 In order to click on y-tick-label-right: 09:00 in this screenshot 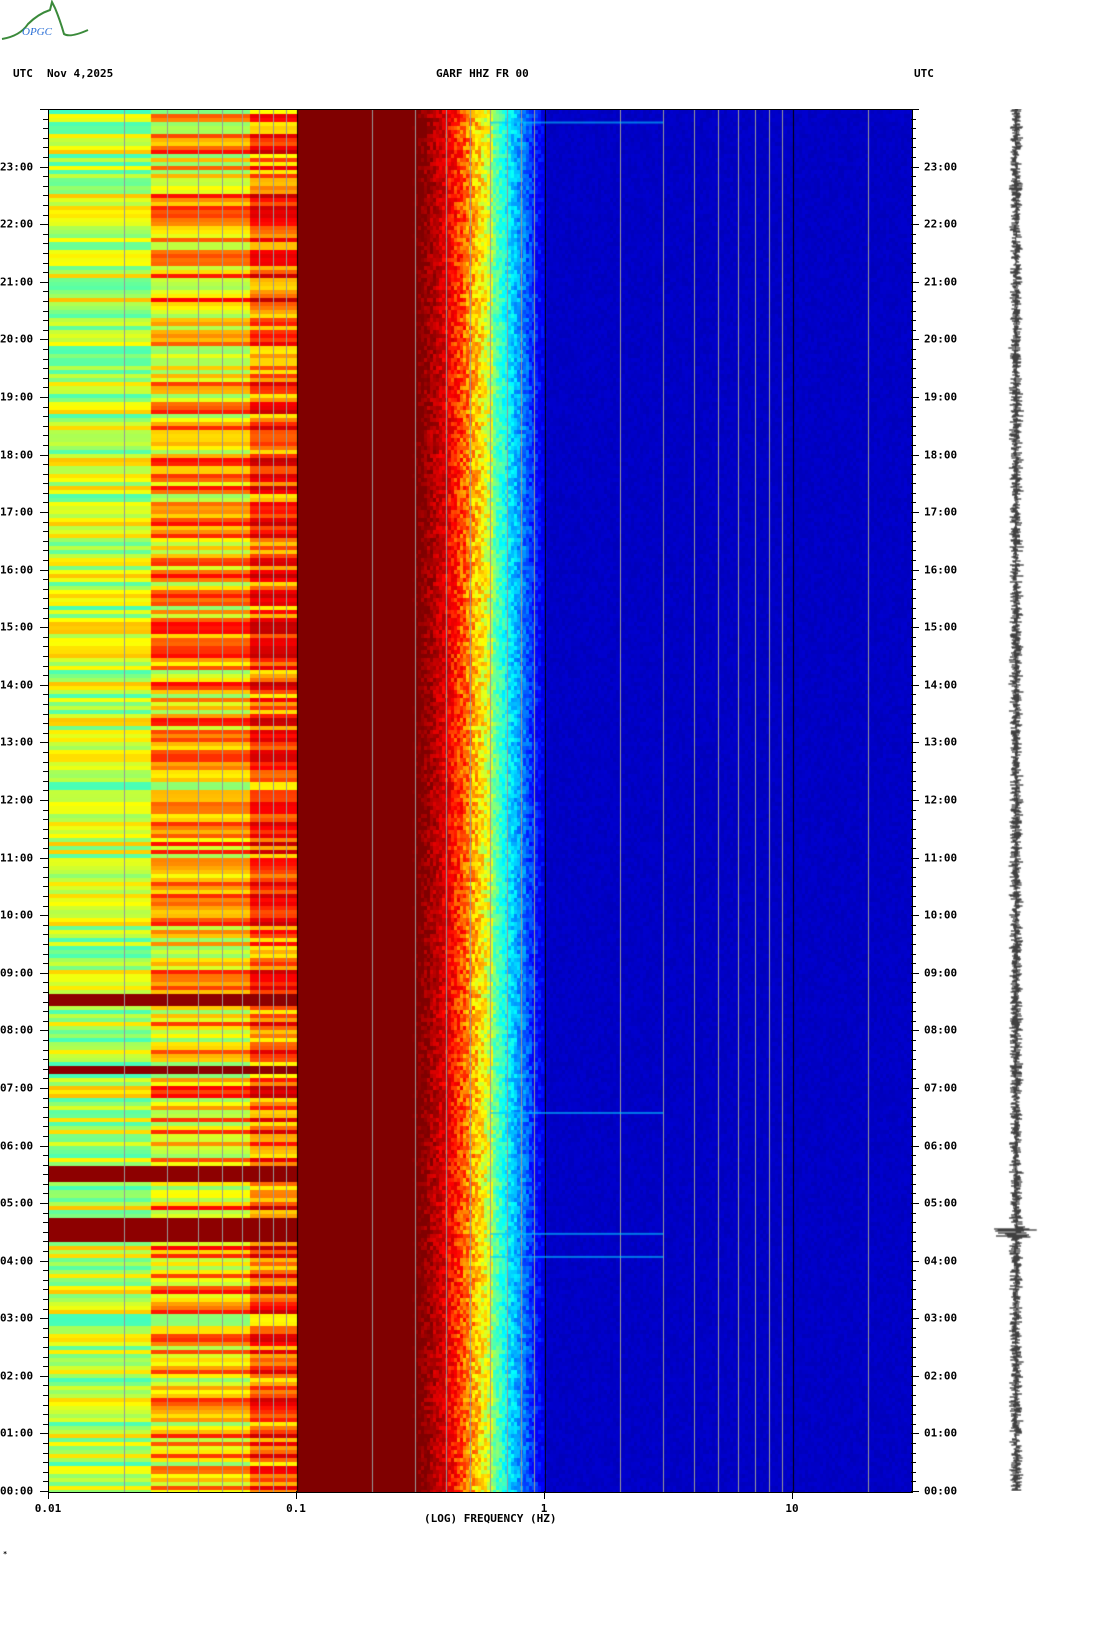, I will do `click(941, 973)`.